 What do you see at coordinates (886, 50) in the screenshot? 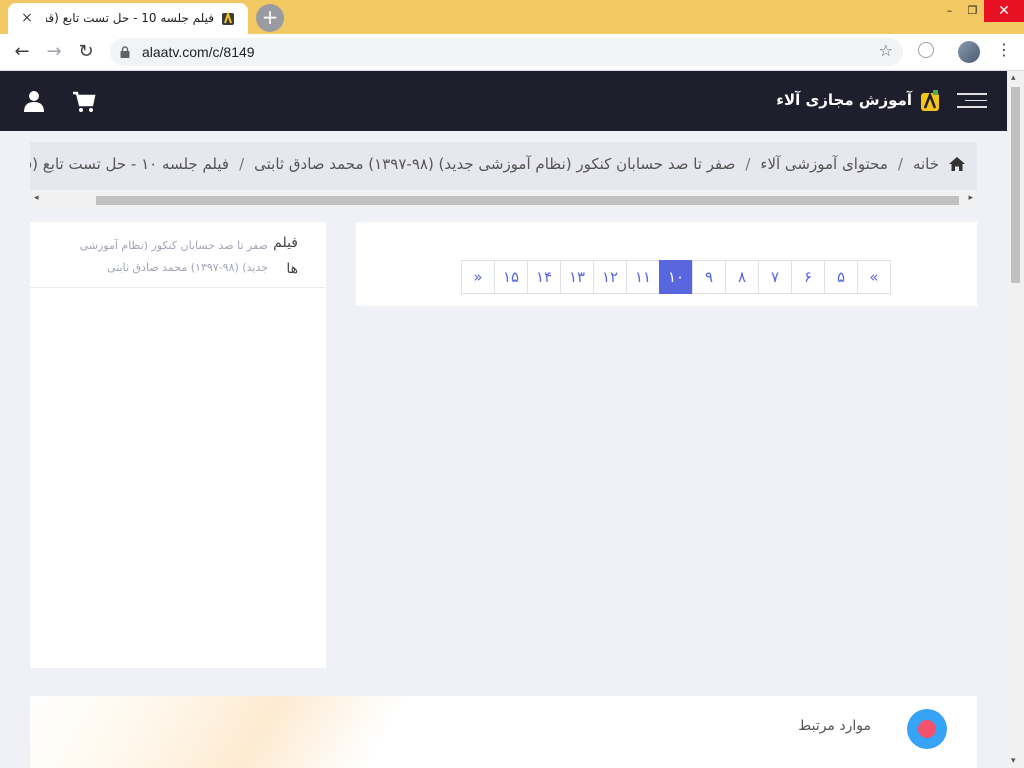
I see `bookmark-star-icon: ☆` at bounding box center [886, 50].